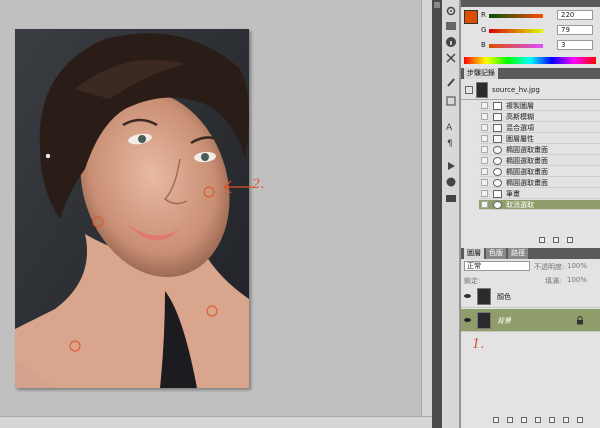 The height and width of the screenshot is (428, 600). I want to click on color-panel-tabbar, so click(530, 3).